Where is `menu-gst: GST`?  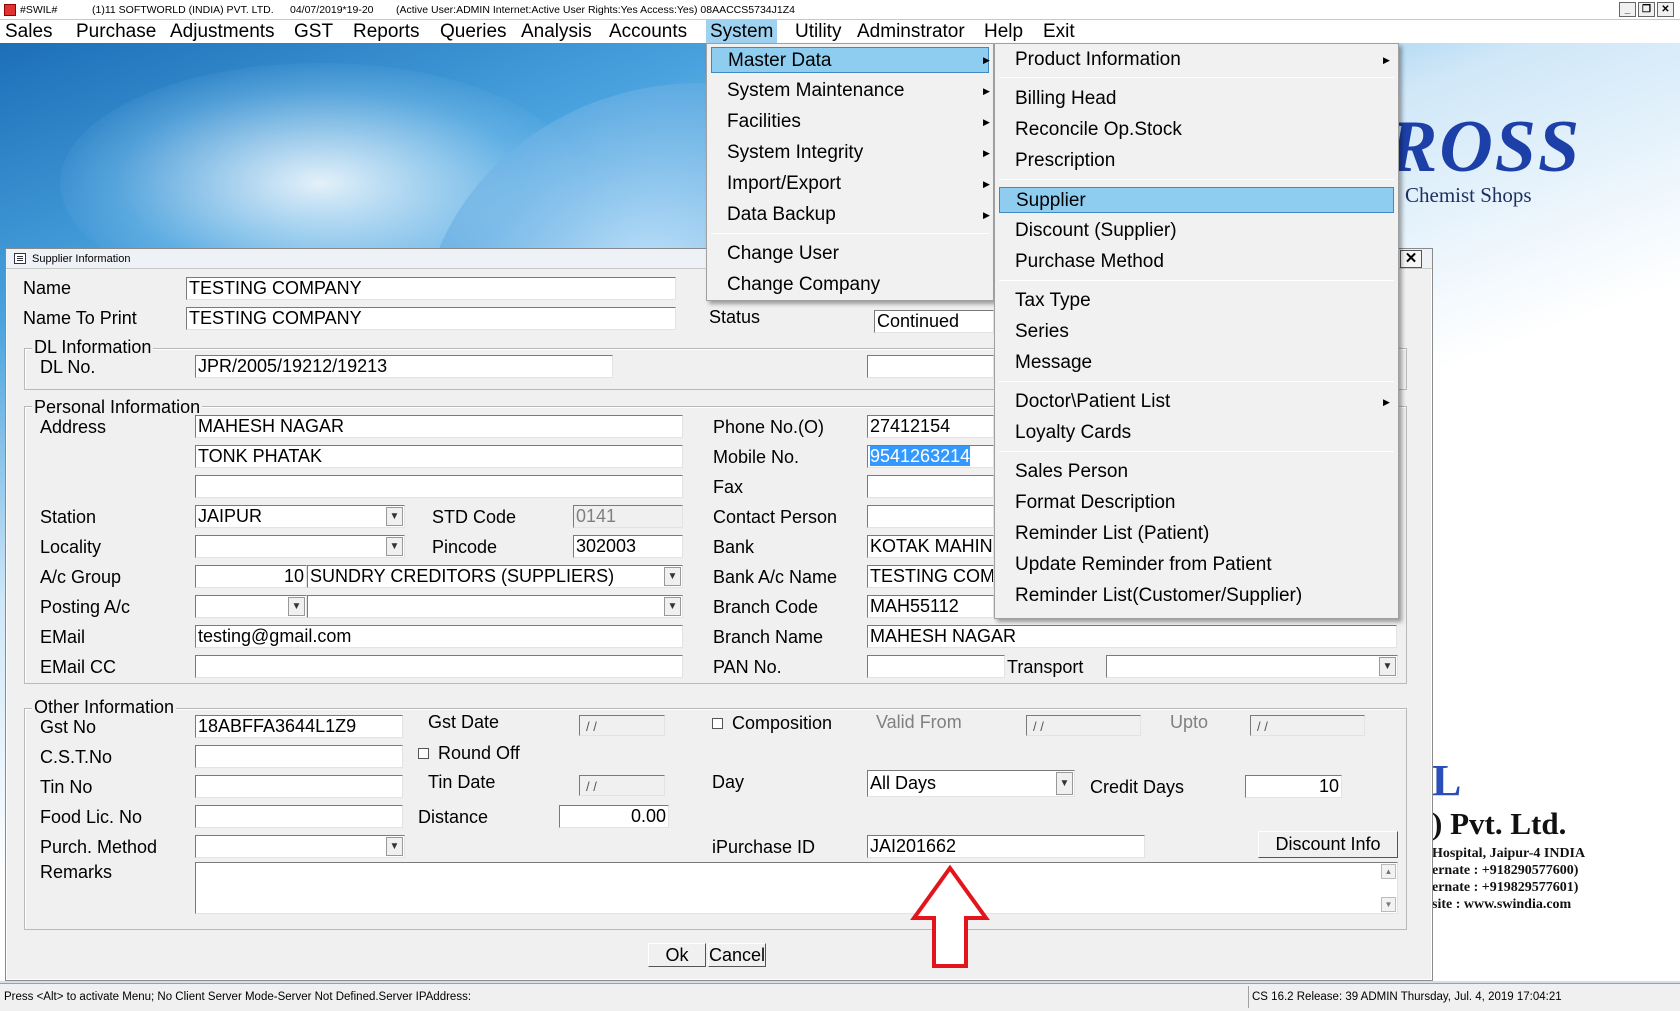
menu-gst: GST is located at coordinates (313, 31).